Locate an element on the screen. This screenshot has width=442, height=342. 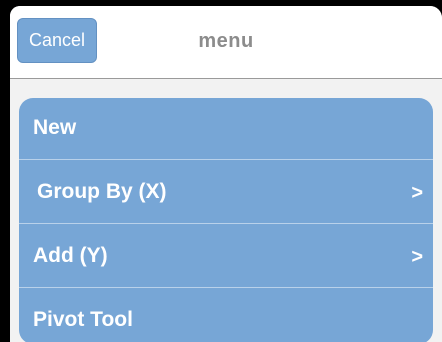
menu-item-label: New is located at coordinates (55, 127).